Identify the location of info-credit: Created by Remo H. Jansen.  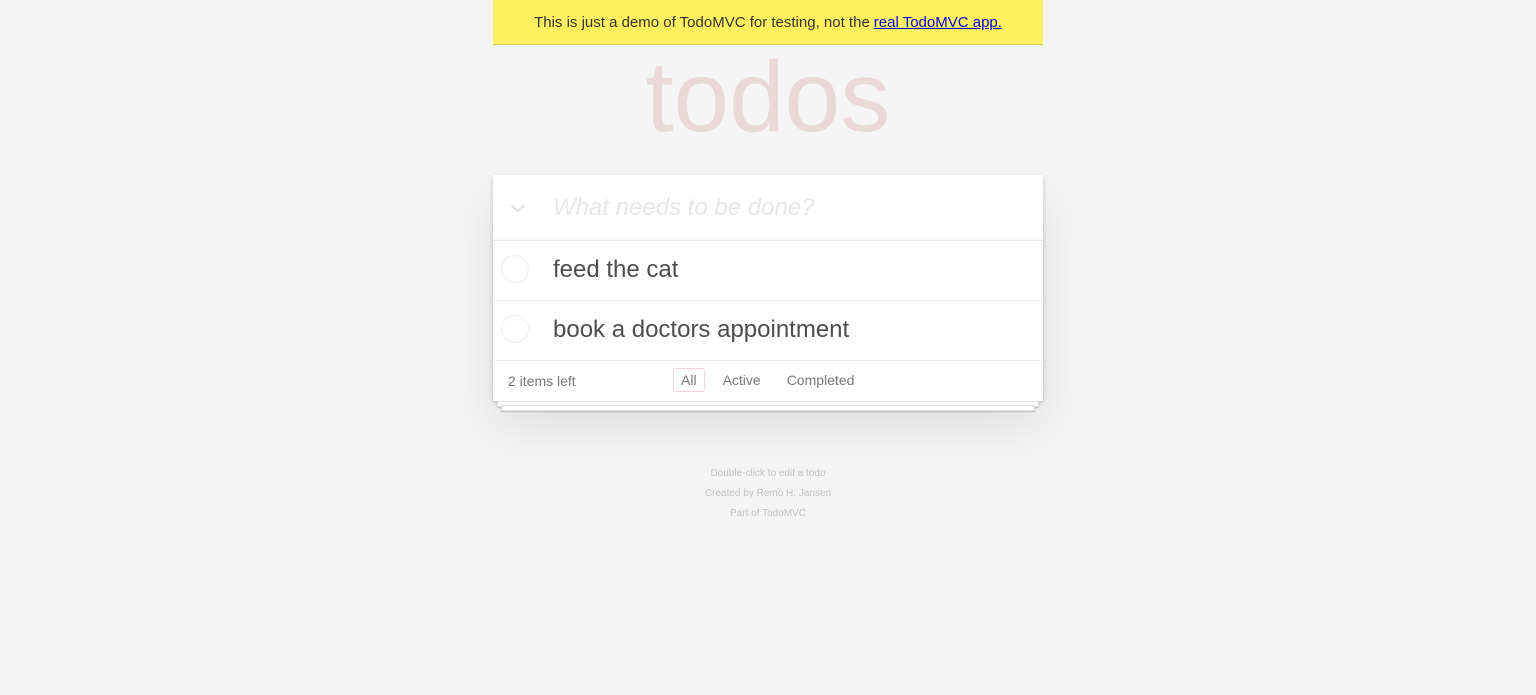
(768, 493).